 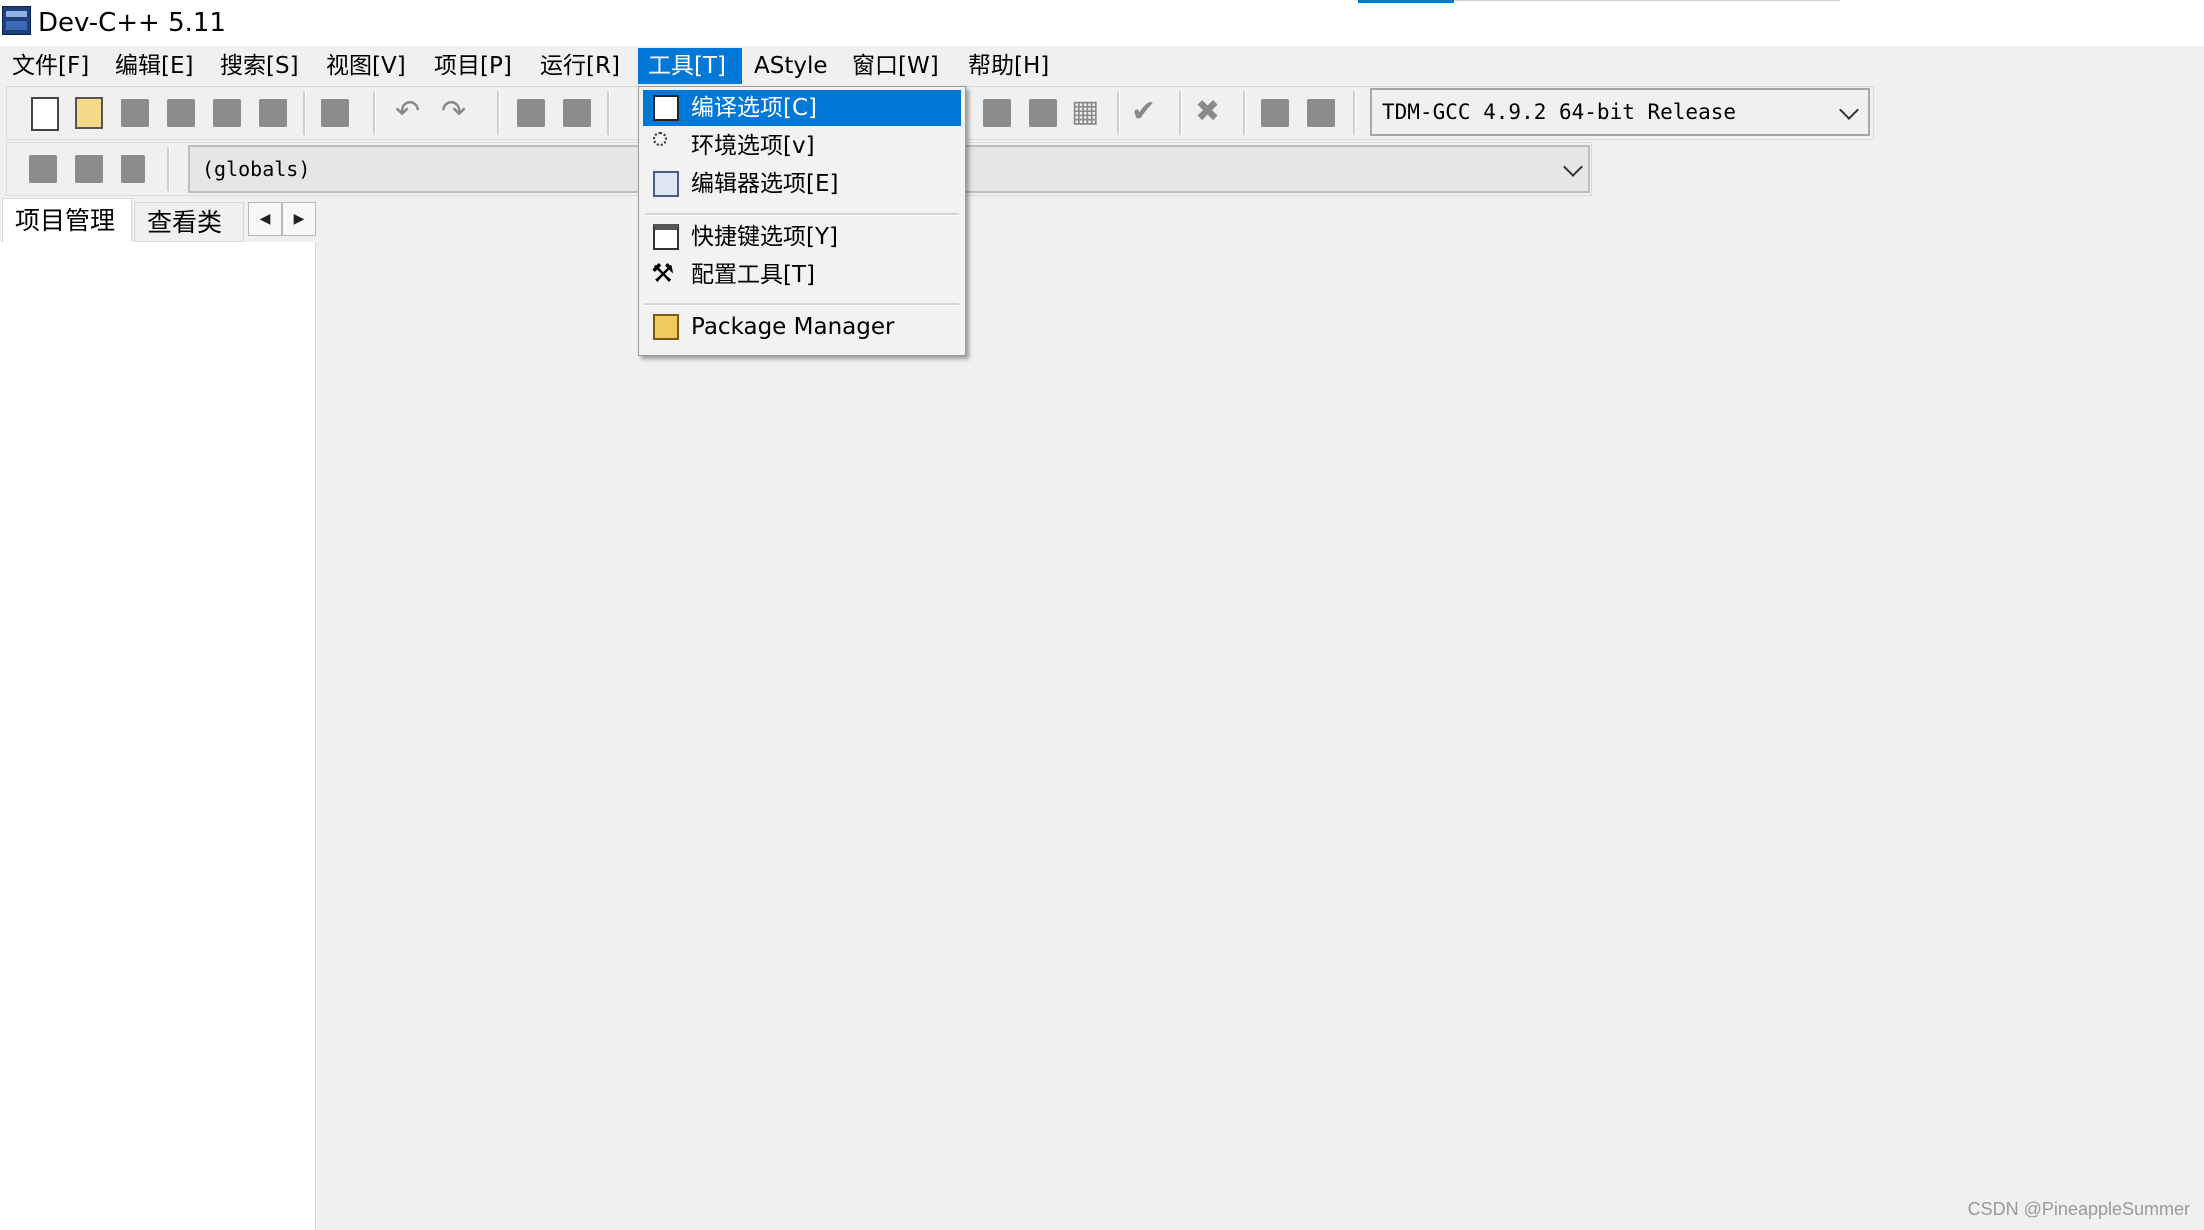 I want to click on editor-options-icon, so click(x=666, y=184).